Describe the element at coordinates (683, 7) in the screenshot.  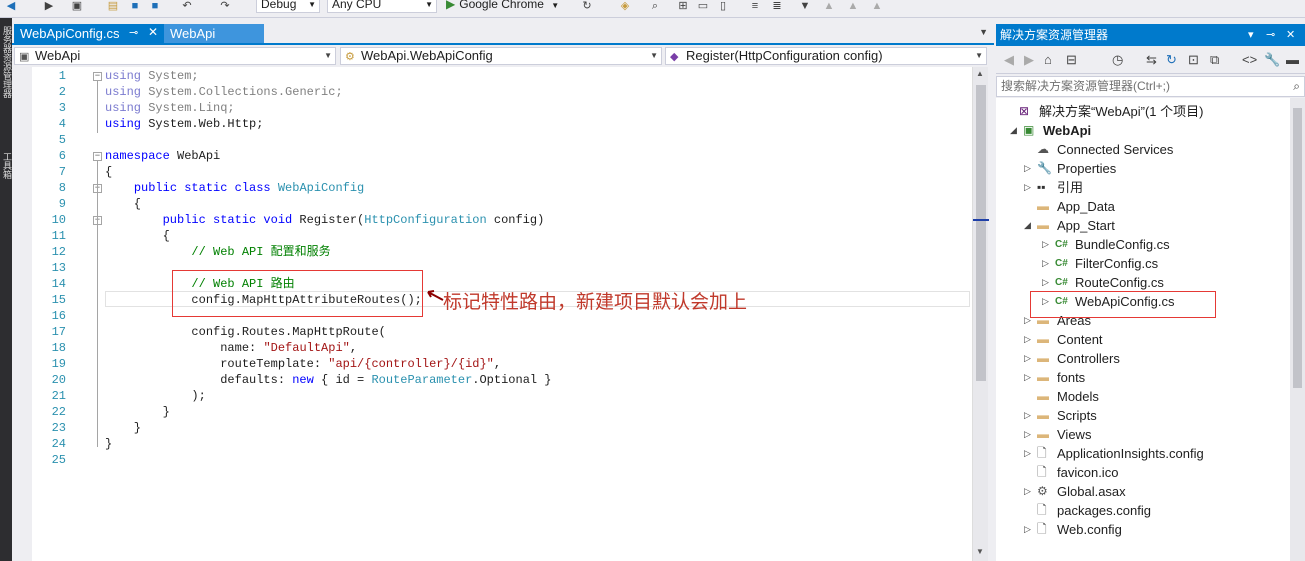
I see `bookmark-prev-icon: ⊞` at that location.